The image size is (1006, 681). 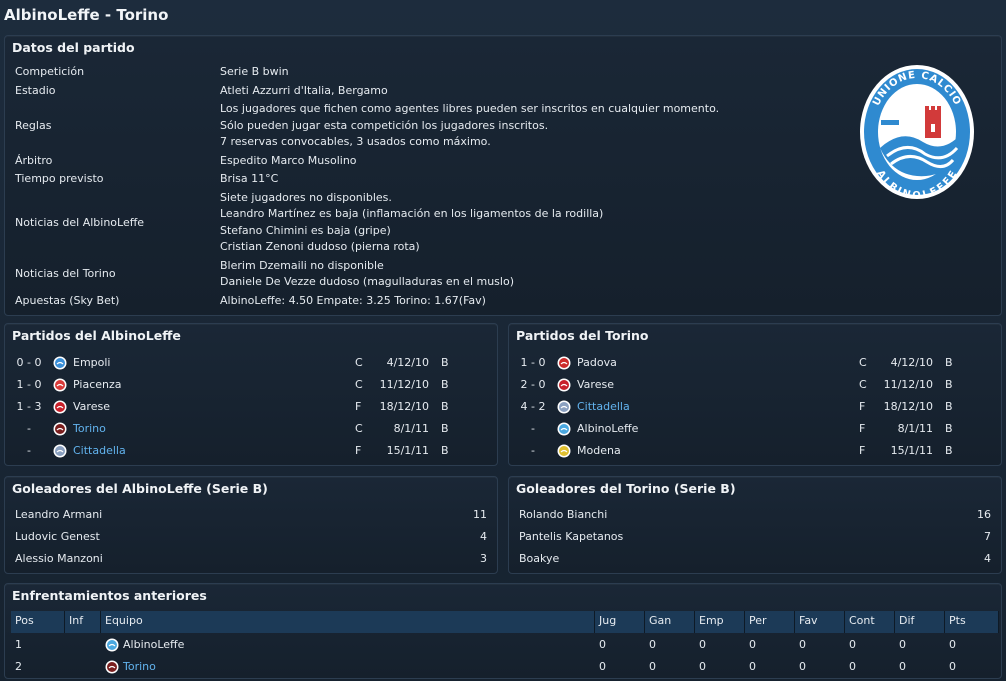 I want to click on cell-per: 0, so click(x=752, y=644).